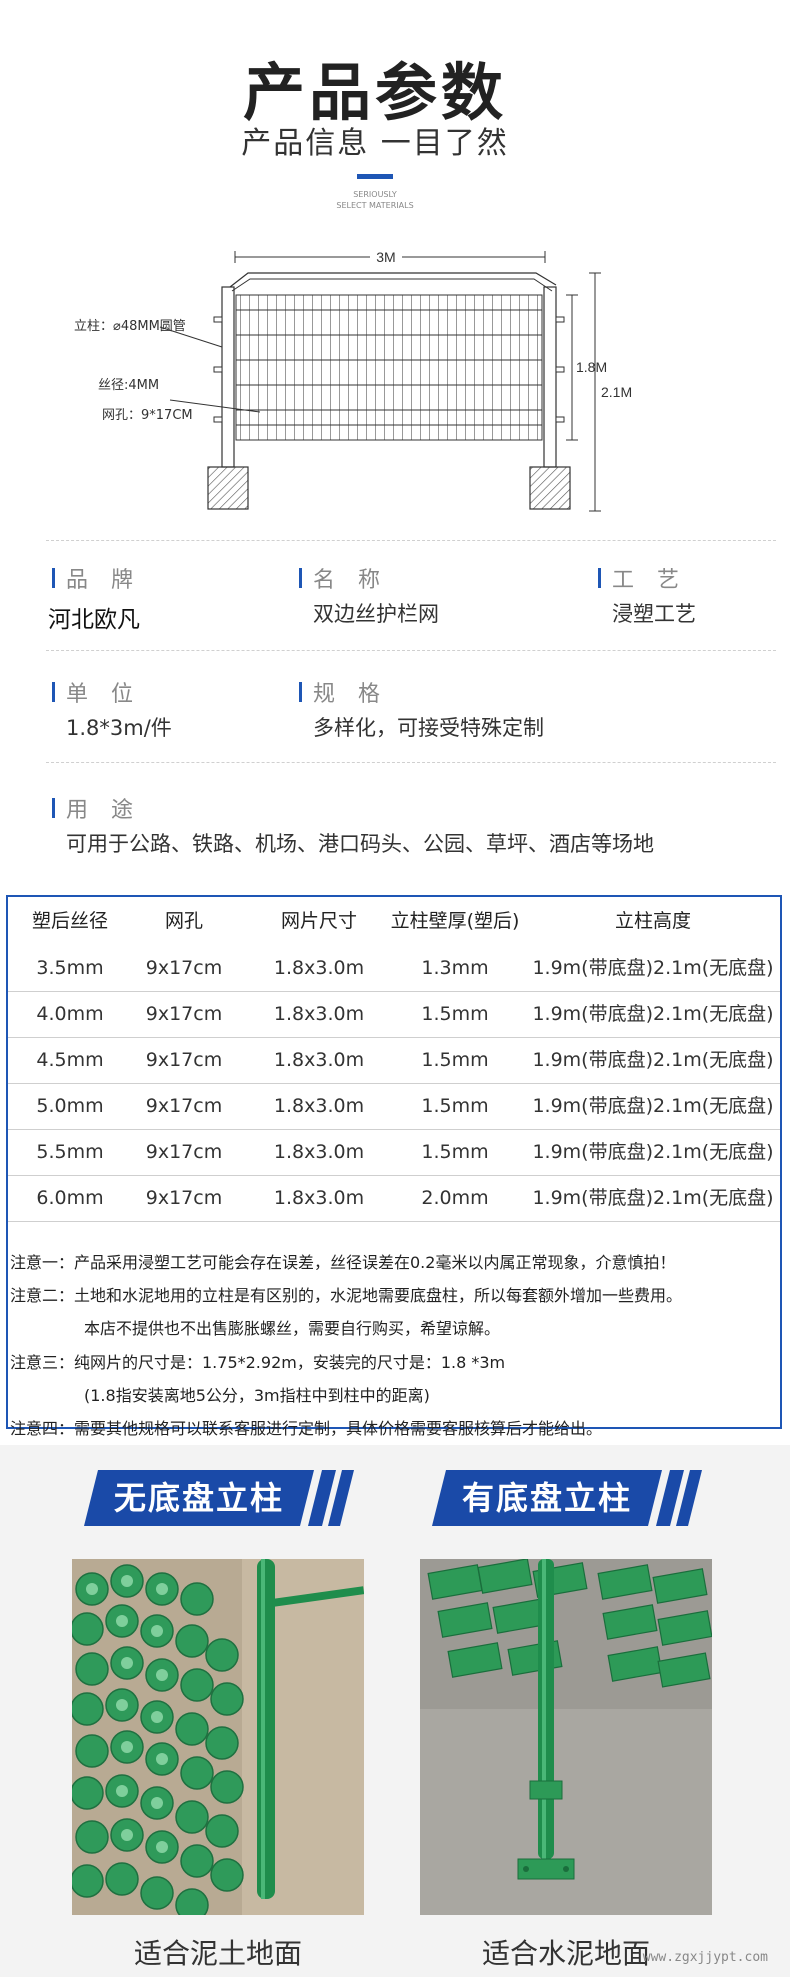 The height and width of the screenshot is (1977, 790). Describe the element at coordinates (652, 921) in the screenshot. I see `header-height: 立柱高度` at that location.